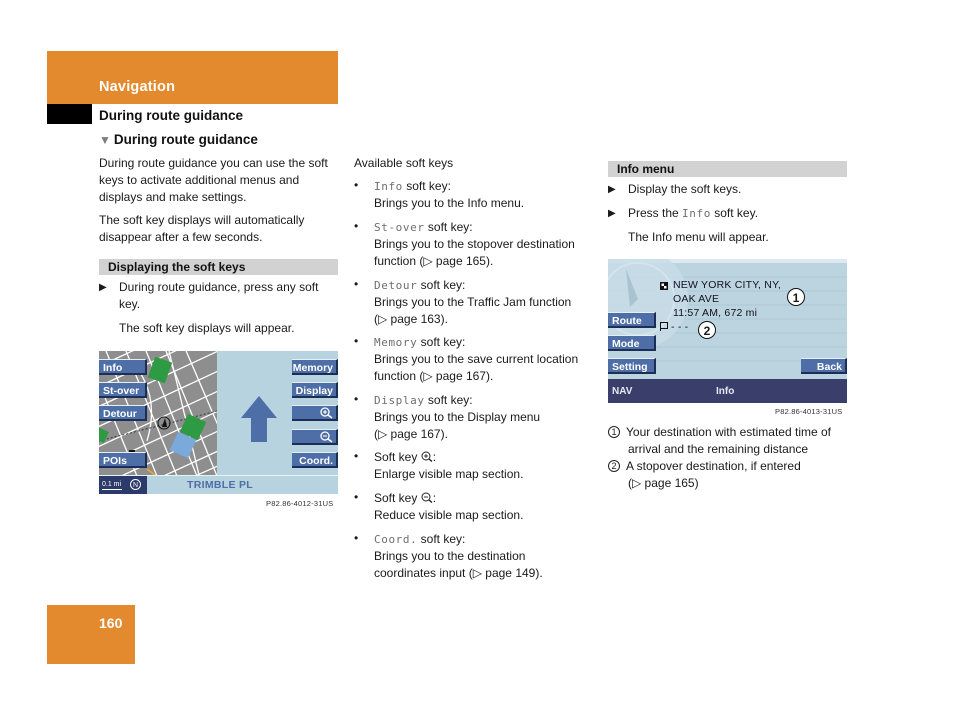 This screenshot has height=716, width=954. Describe the element at coordinates (614, 466) in the screenshot. I see `legend-number: 2` at that location.